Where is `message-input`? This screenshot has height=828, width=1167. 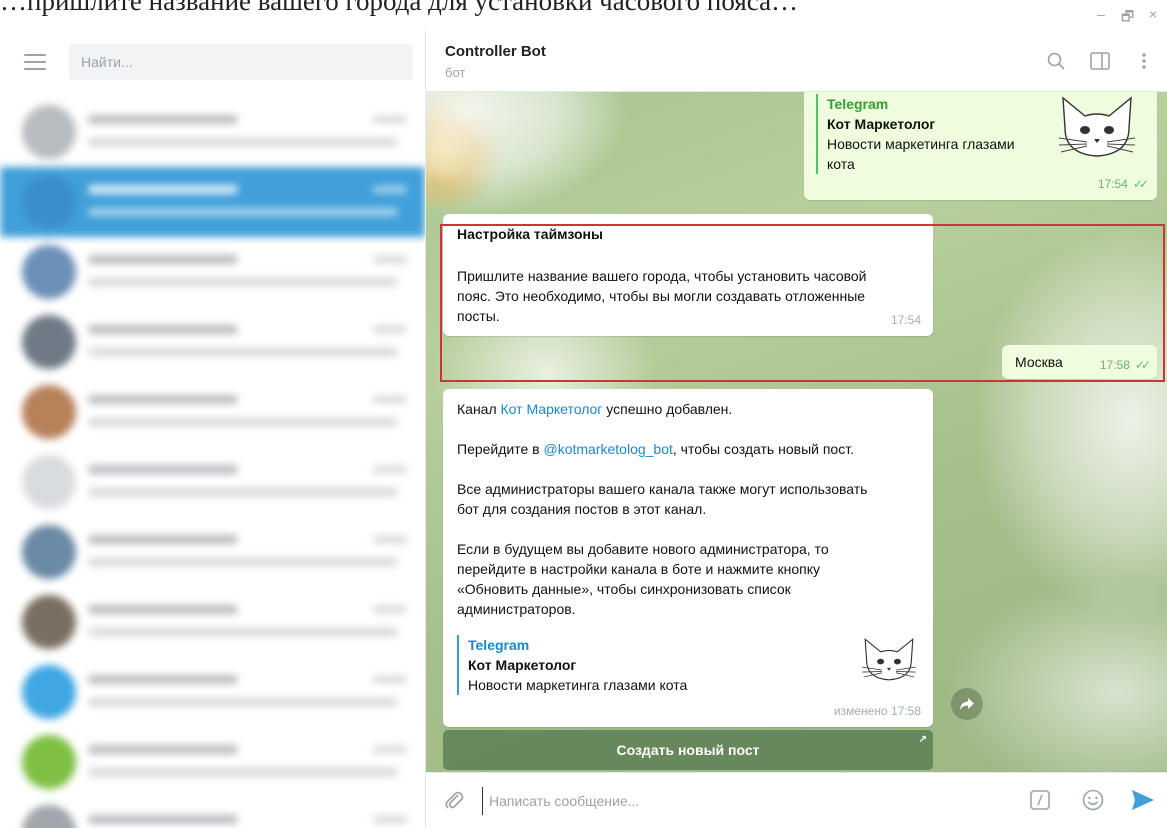 message-input is located at coordinates (742, 801).